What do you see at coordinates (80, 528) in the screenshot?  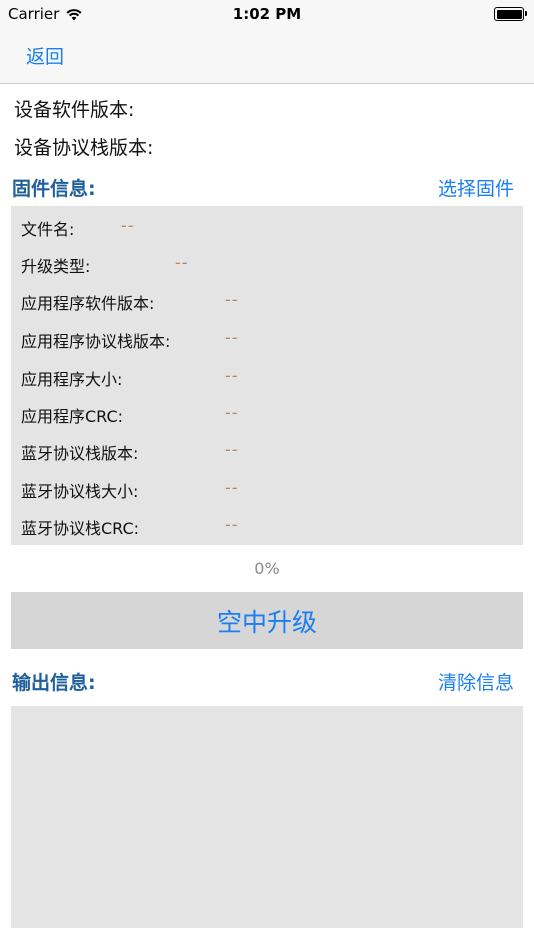 I see `firmware-row-label: 蓝牙协议栈CRC:` at bounding box center [80, 528].